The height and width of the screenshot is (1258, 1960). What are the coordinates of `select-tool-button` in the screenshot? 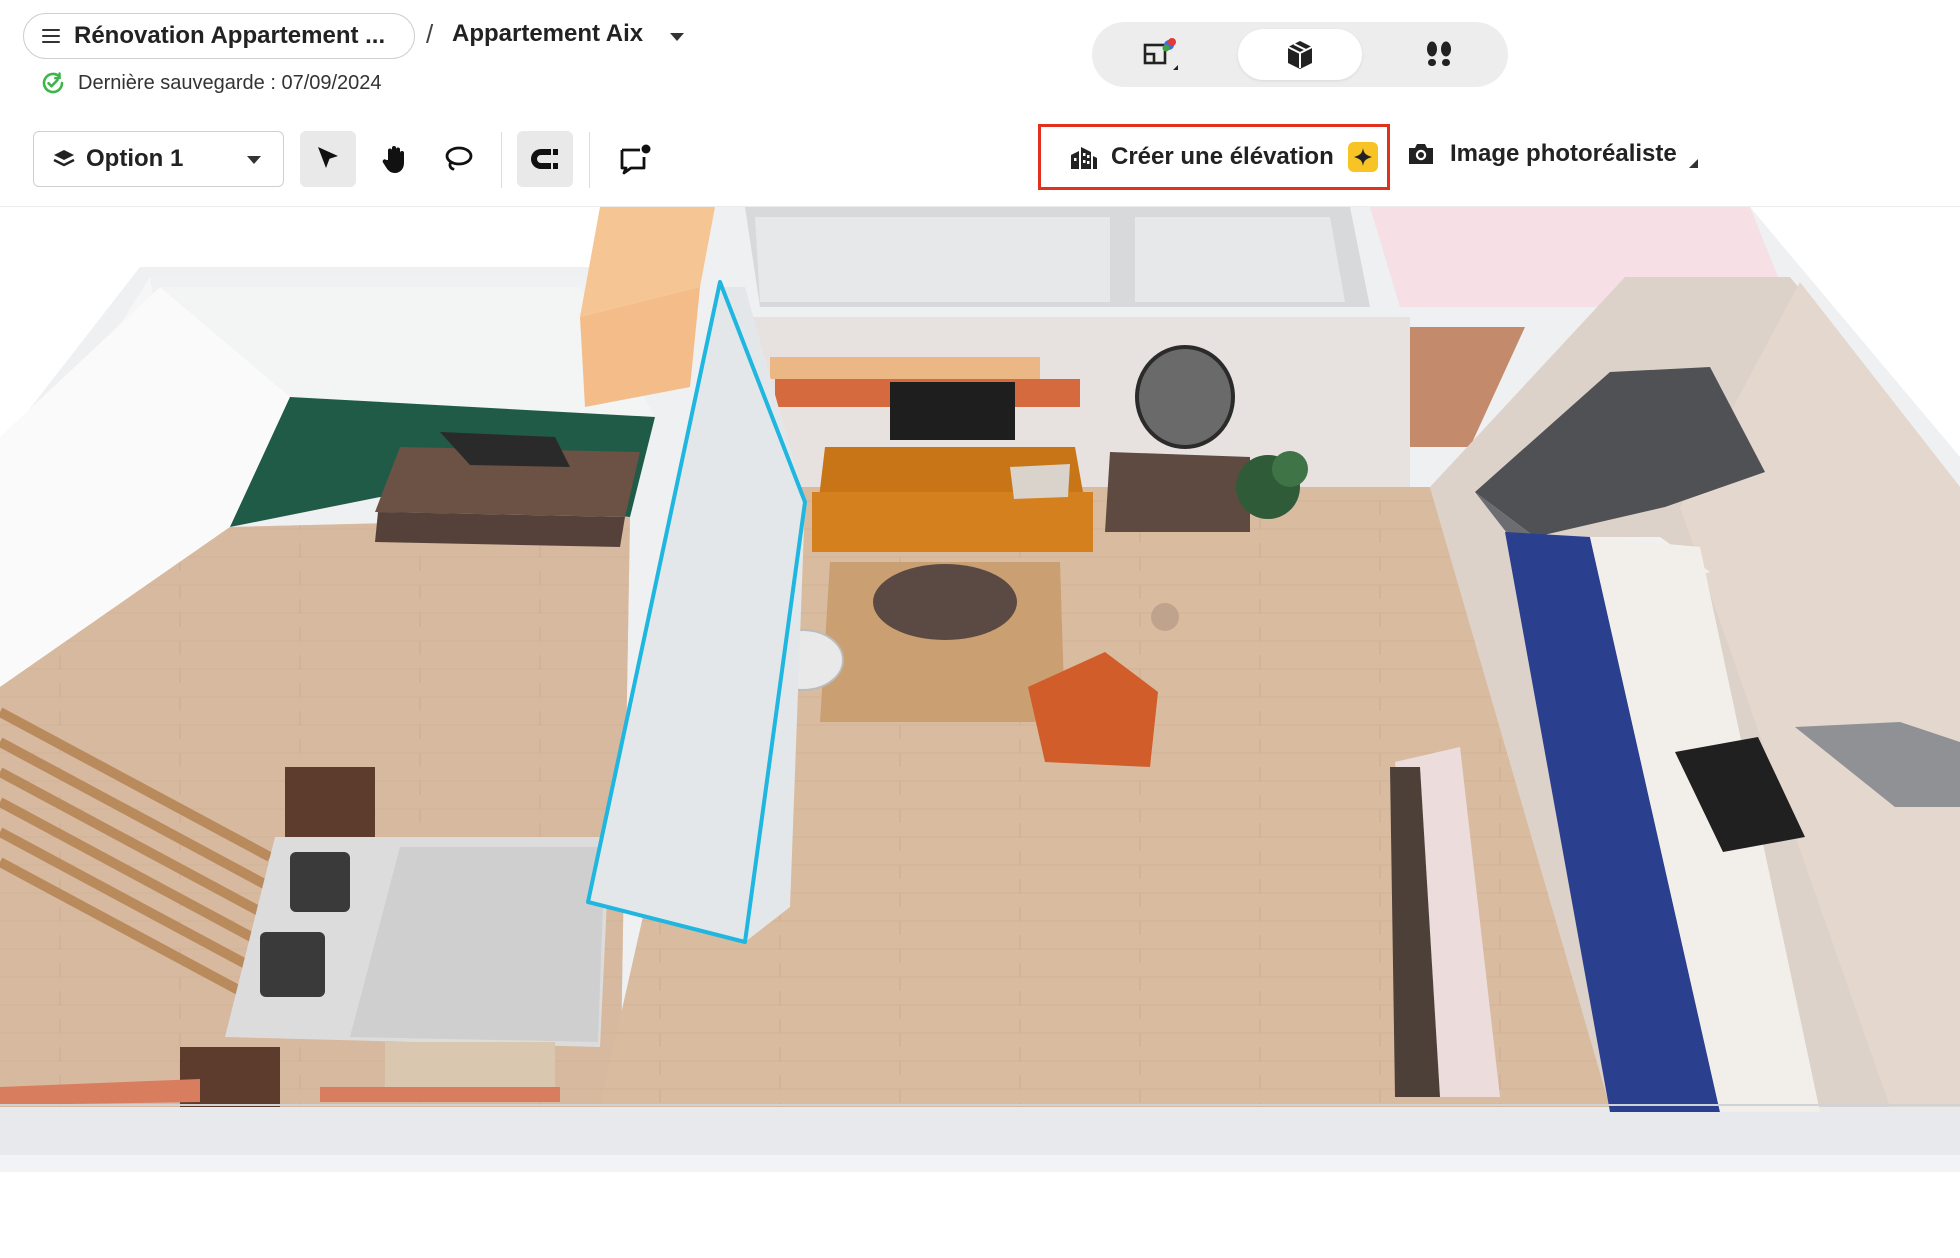 It's located at (328, 159).